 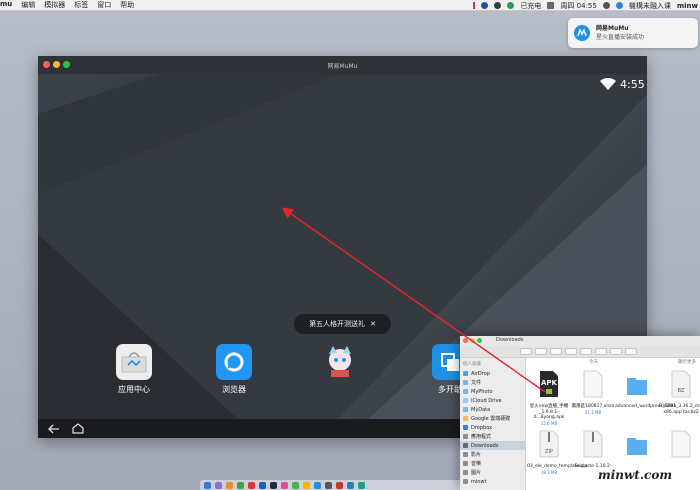 I want to click on promo-toast: 第五人格开测送礼 ✕, so click(x=342, y=324).